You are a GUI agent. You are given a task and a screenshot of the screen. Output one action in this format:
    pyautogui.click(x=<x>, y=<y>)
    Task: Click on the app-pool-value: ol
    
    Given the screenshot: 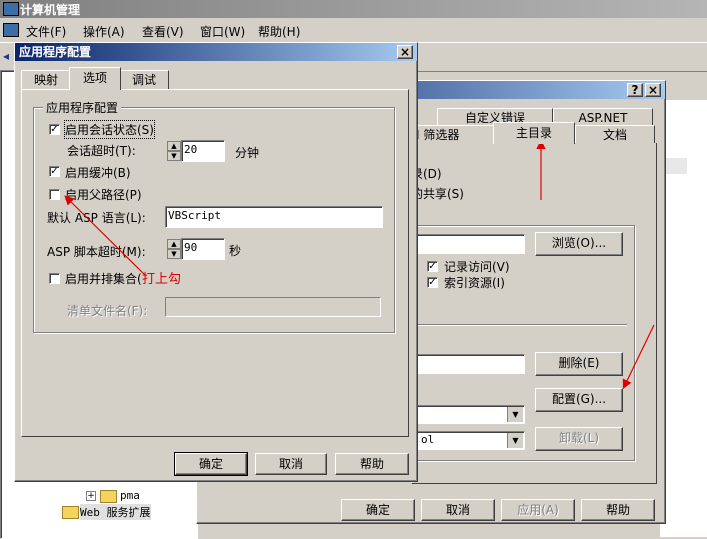 What is the action you would take?
    pyautogui.click(x=428, y=439)
    